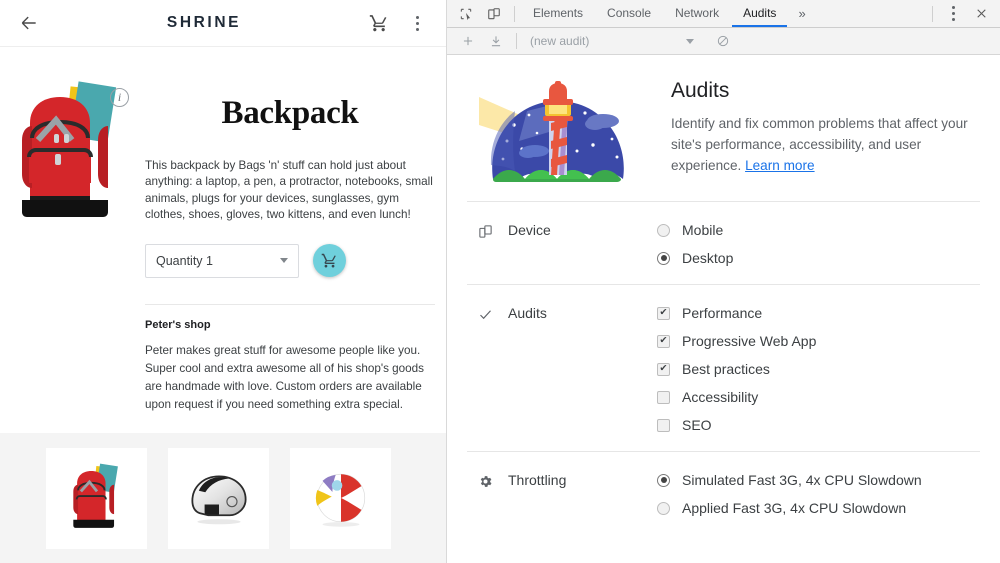 The image size is (1000, 563). Describe the element at coordinates (379, 23) in the screenshot. I see `shopping-cart-icon` at that location.